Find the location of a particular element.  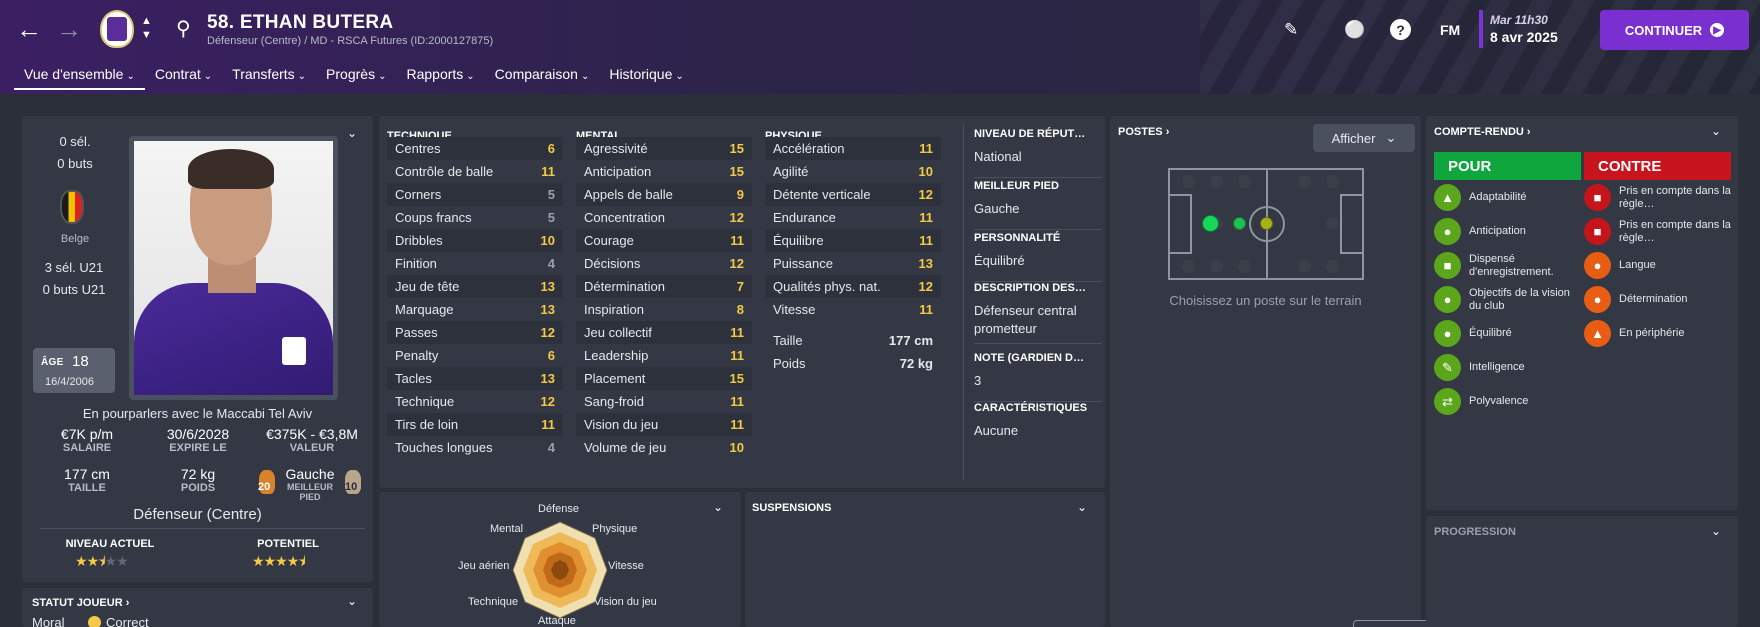

attribute-row: Puissance 13 is located at coordinates (853, 263).